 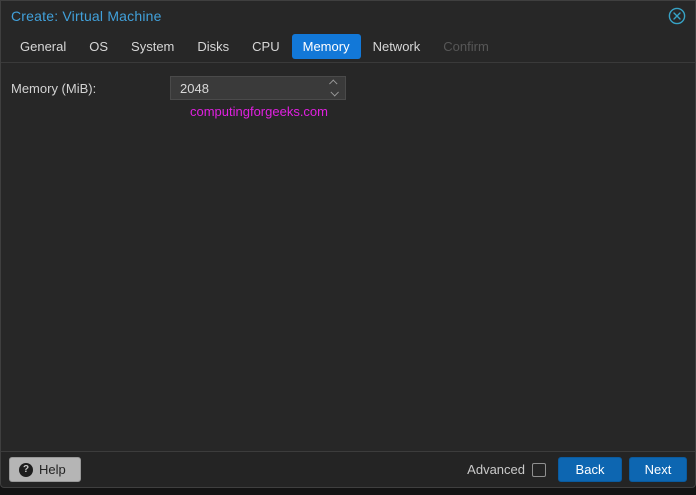 I want to click on tab-disks: Disks, so click(x=213, y=46).